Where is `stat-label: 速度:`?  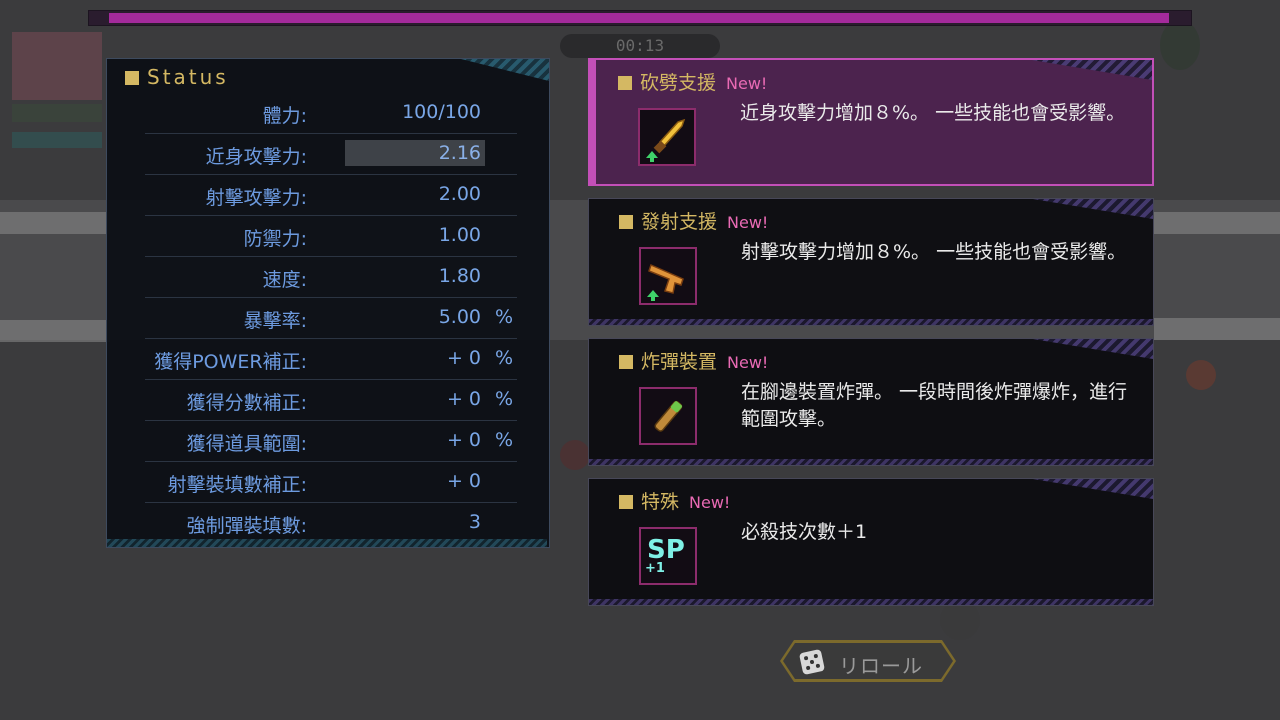 stat-label: 速度: is located at coordinates (284, 280).